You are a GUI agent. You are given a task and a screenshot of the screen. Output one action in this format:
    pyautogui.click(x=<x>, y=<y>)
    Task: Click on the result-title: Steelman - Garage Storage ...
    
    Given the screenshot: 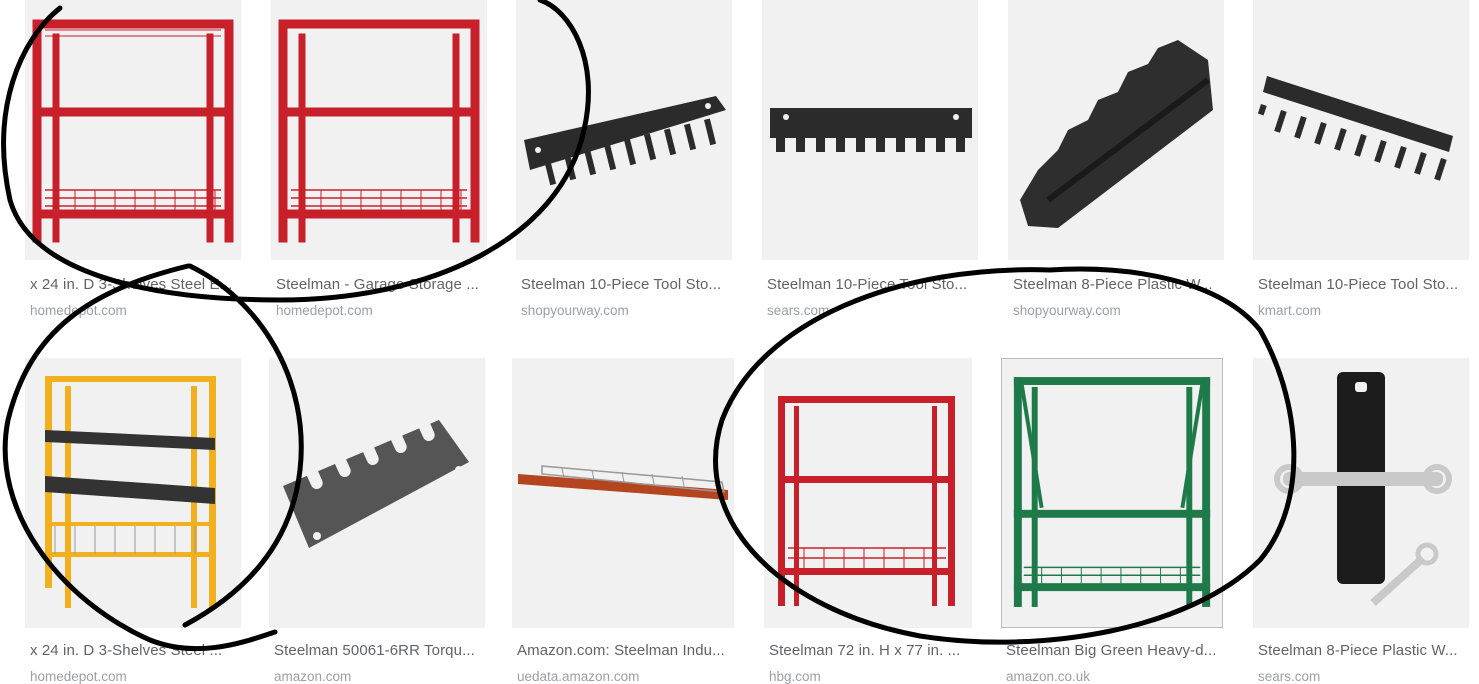 What is the action you would take?
    pyautogui.click(x=383, y=284)
    